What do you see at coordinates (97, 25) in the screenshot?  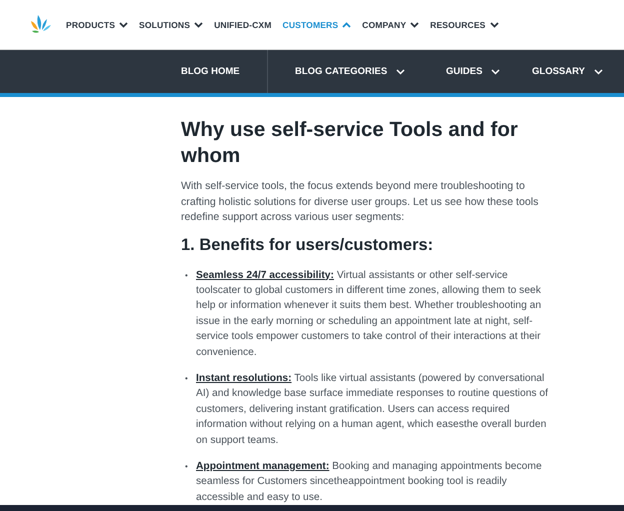 I see `nav-item: PRODUCTS` at bounding box center [97, 25].